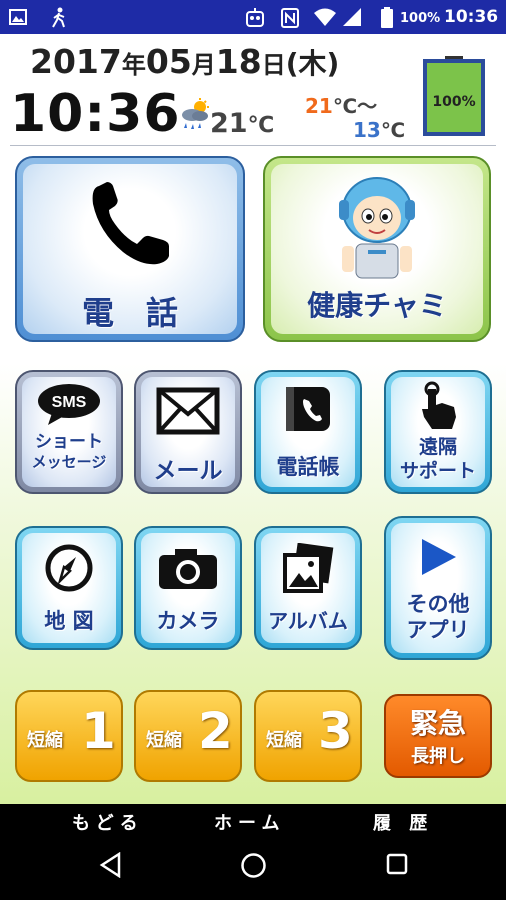  What do you see at coordinates (69, 621) in the screenshot?
I see `map-label: 地 図` at bounding box center [69, 621].